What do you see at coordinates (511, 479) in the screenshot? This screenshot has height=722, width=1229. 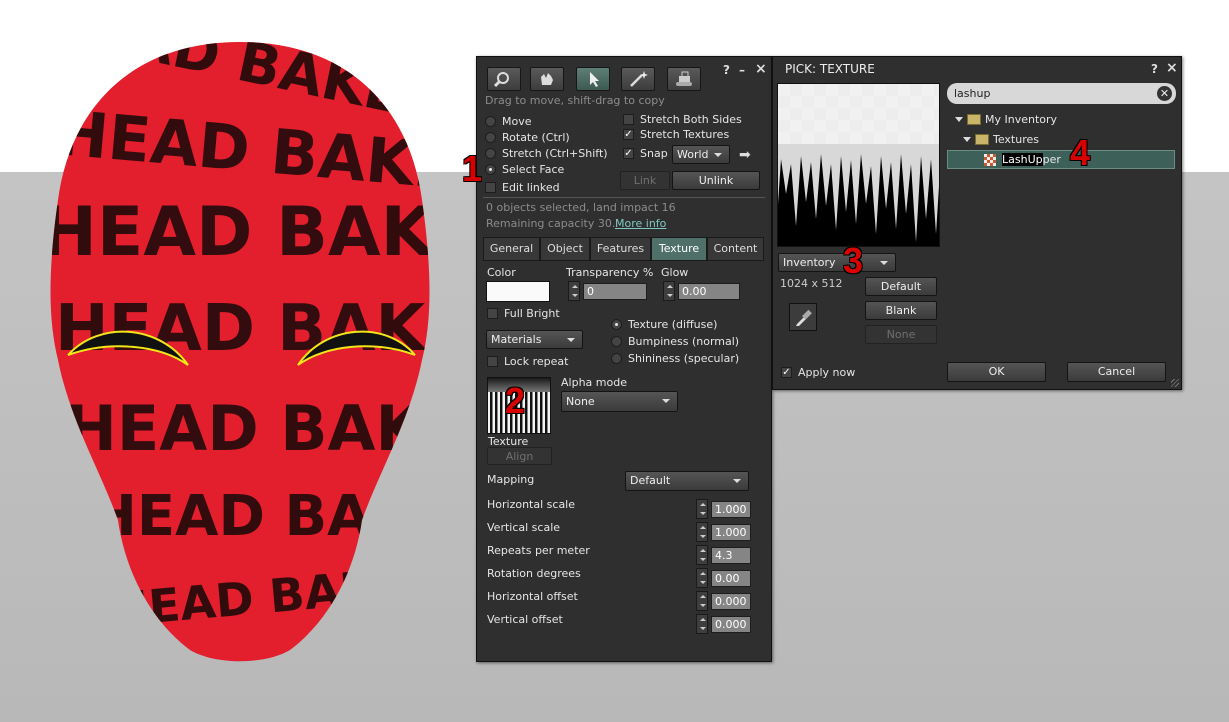 I see `mapping-label: Mapping` at bounding box center [511, 479].